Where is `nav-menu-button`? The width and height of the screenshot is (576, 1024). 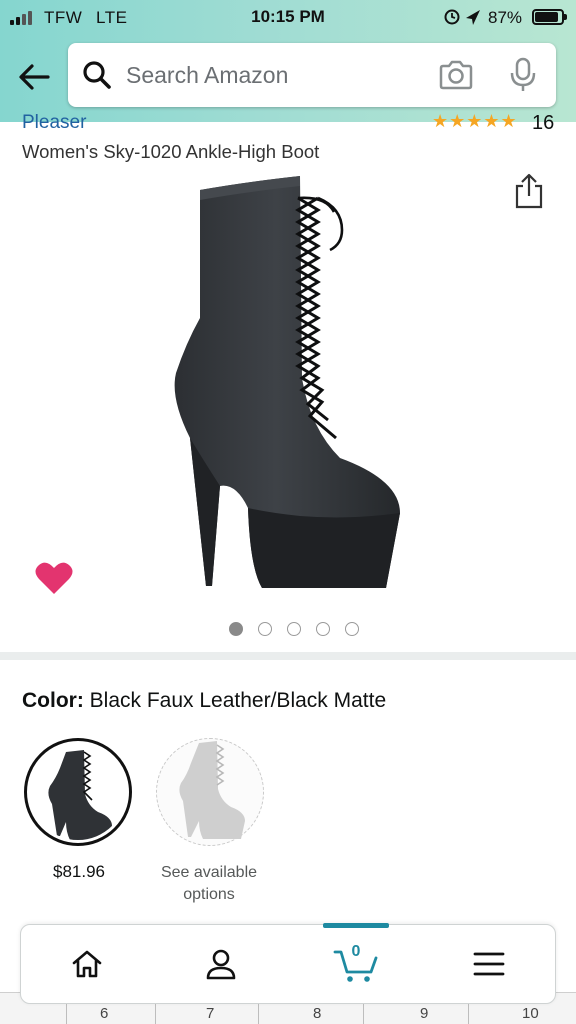 nav-menu-button is located at coordinates (489, 964).